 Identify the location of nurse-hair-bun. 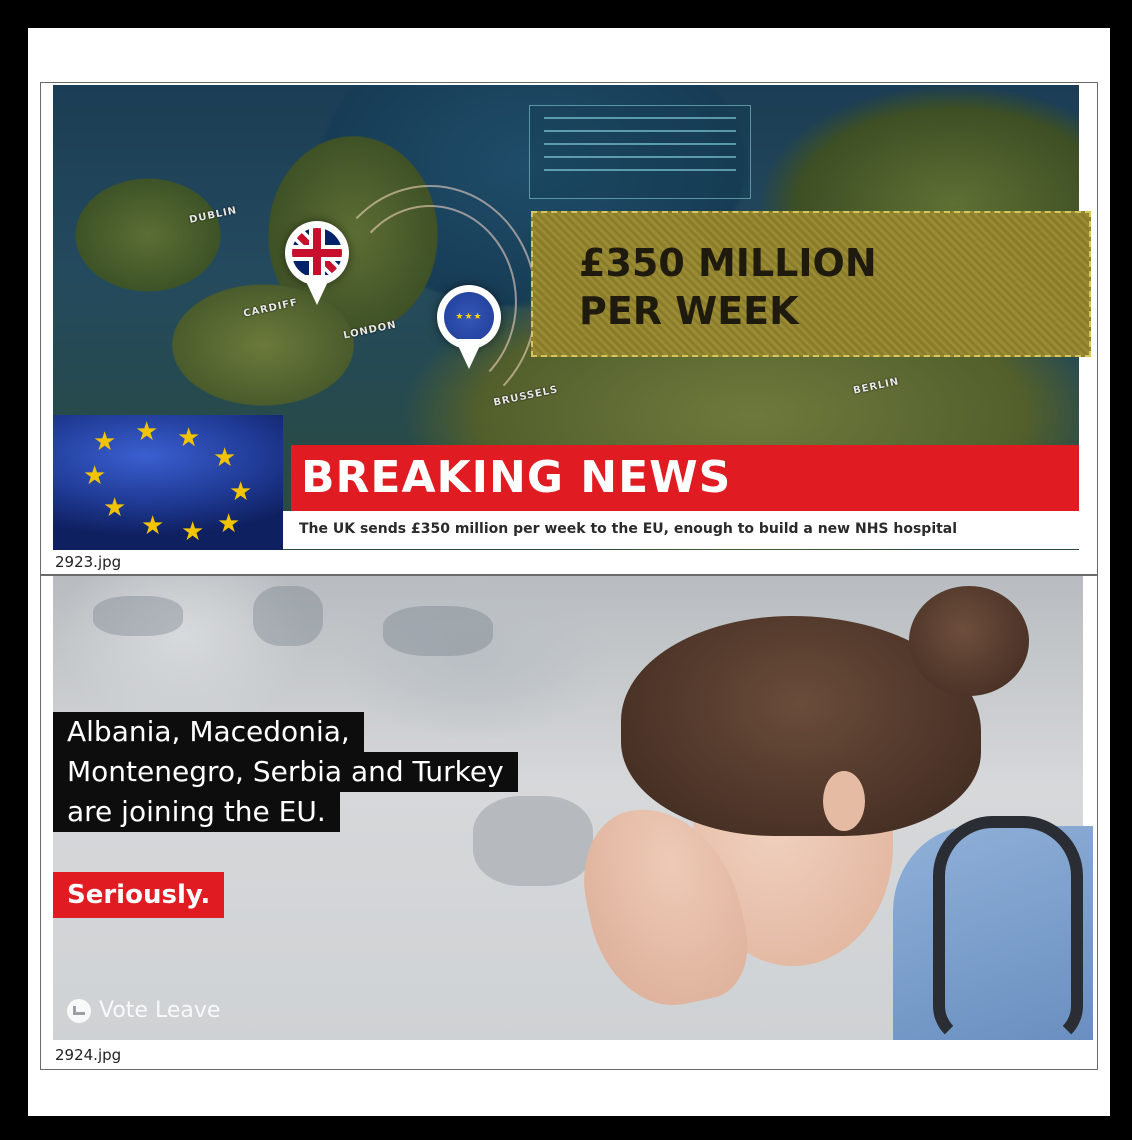
(969, 641).